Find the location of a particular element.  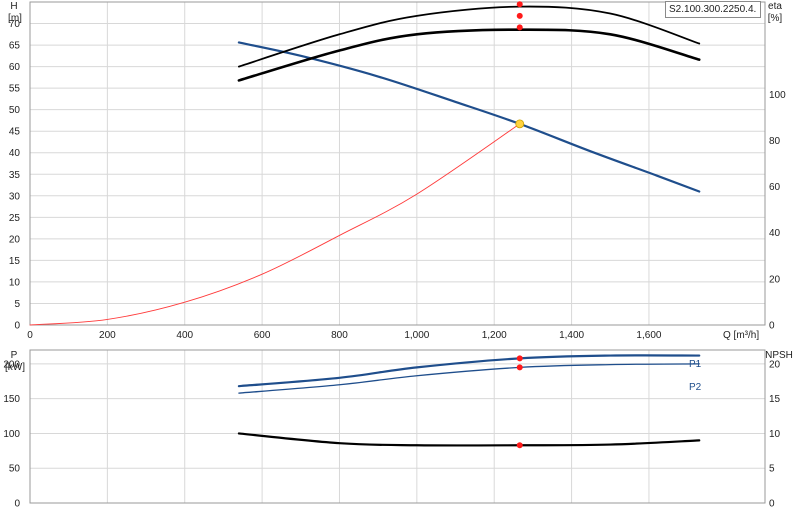

head-tick-label: 0 is located at coordinates (17, 326).